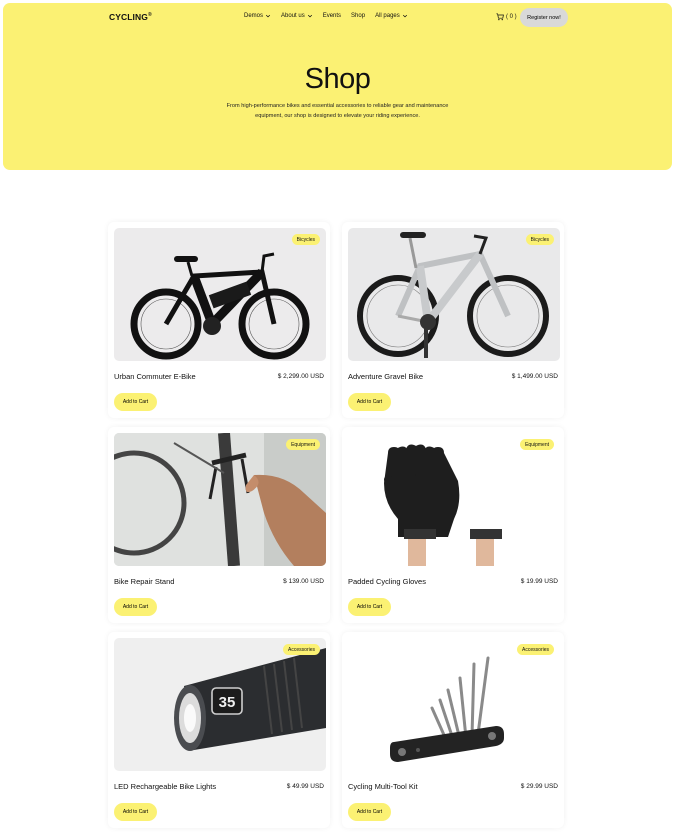  I want to click on nav-item-all-pages: All pages, so click(391, 16).